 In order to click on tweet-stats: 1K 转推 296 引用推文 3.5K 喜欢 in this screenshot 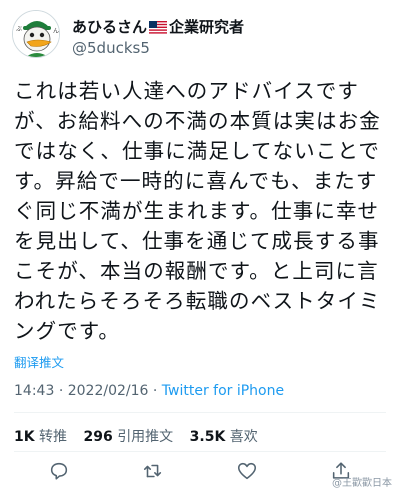, I will do `click(142, 436)`.